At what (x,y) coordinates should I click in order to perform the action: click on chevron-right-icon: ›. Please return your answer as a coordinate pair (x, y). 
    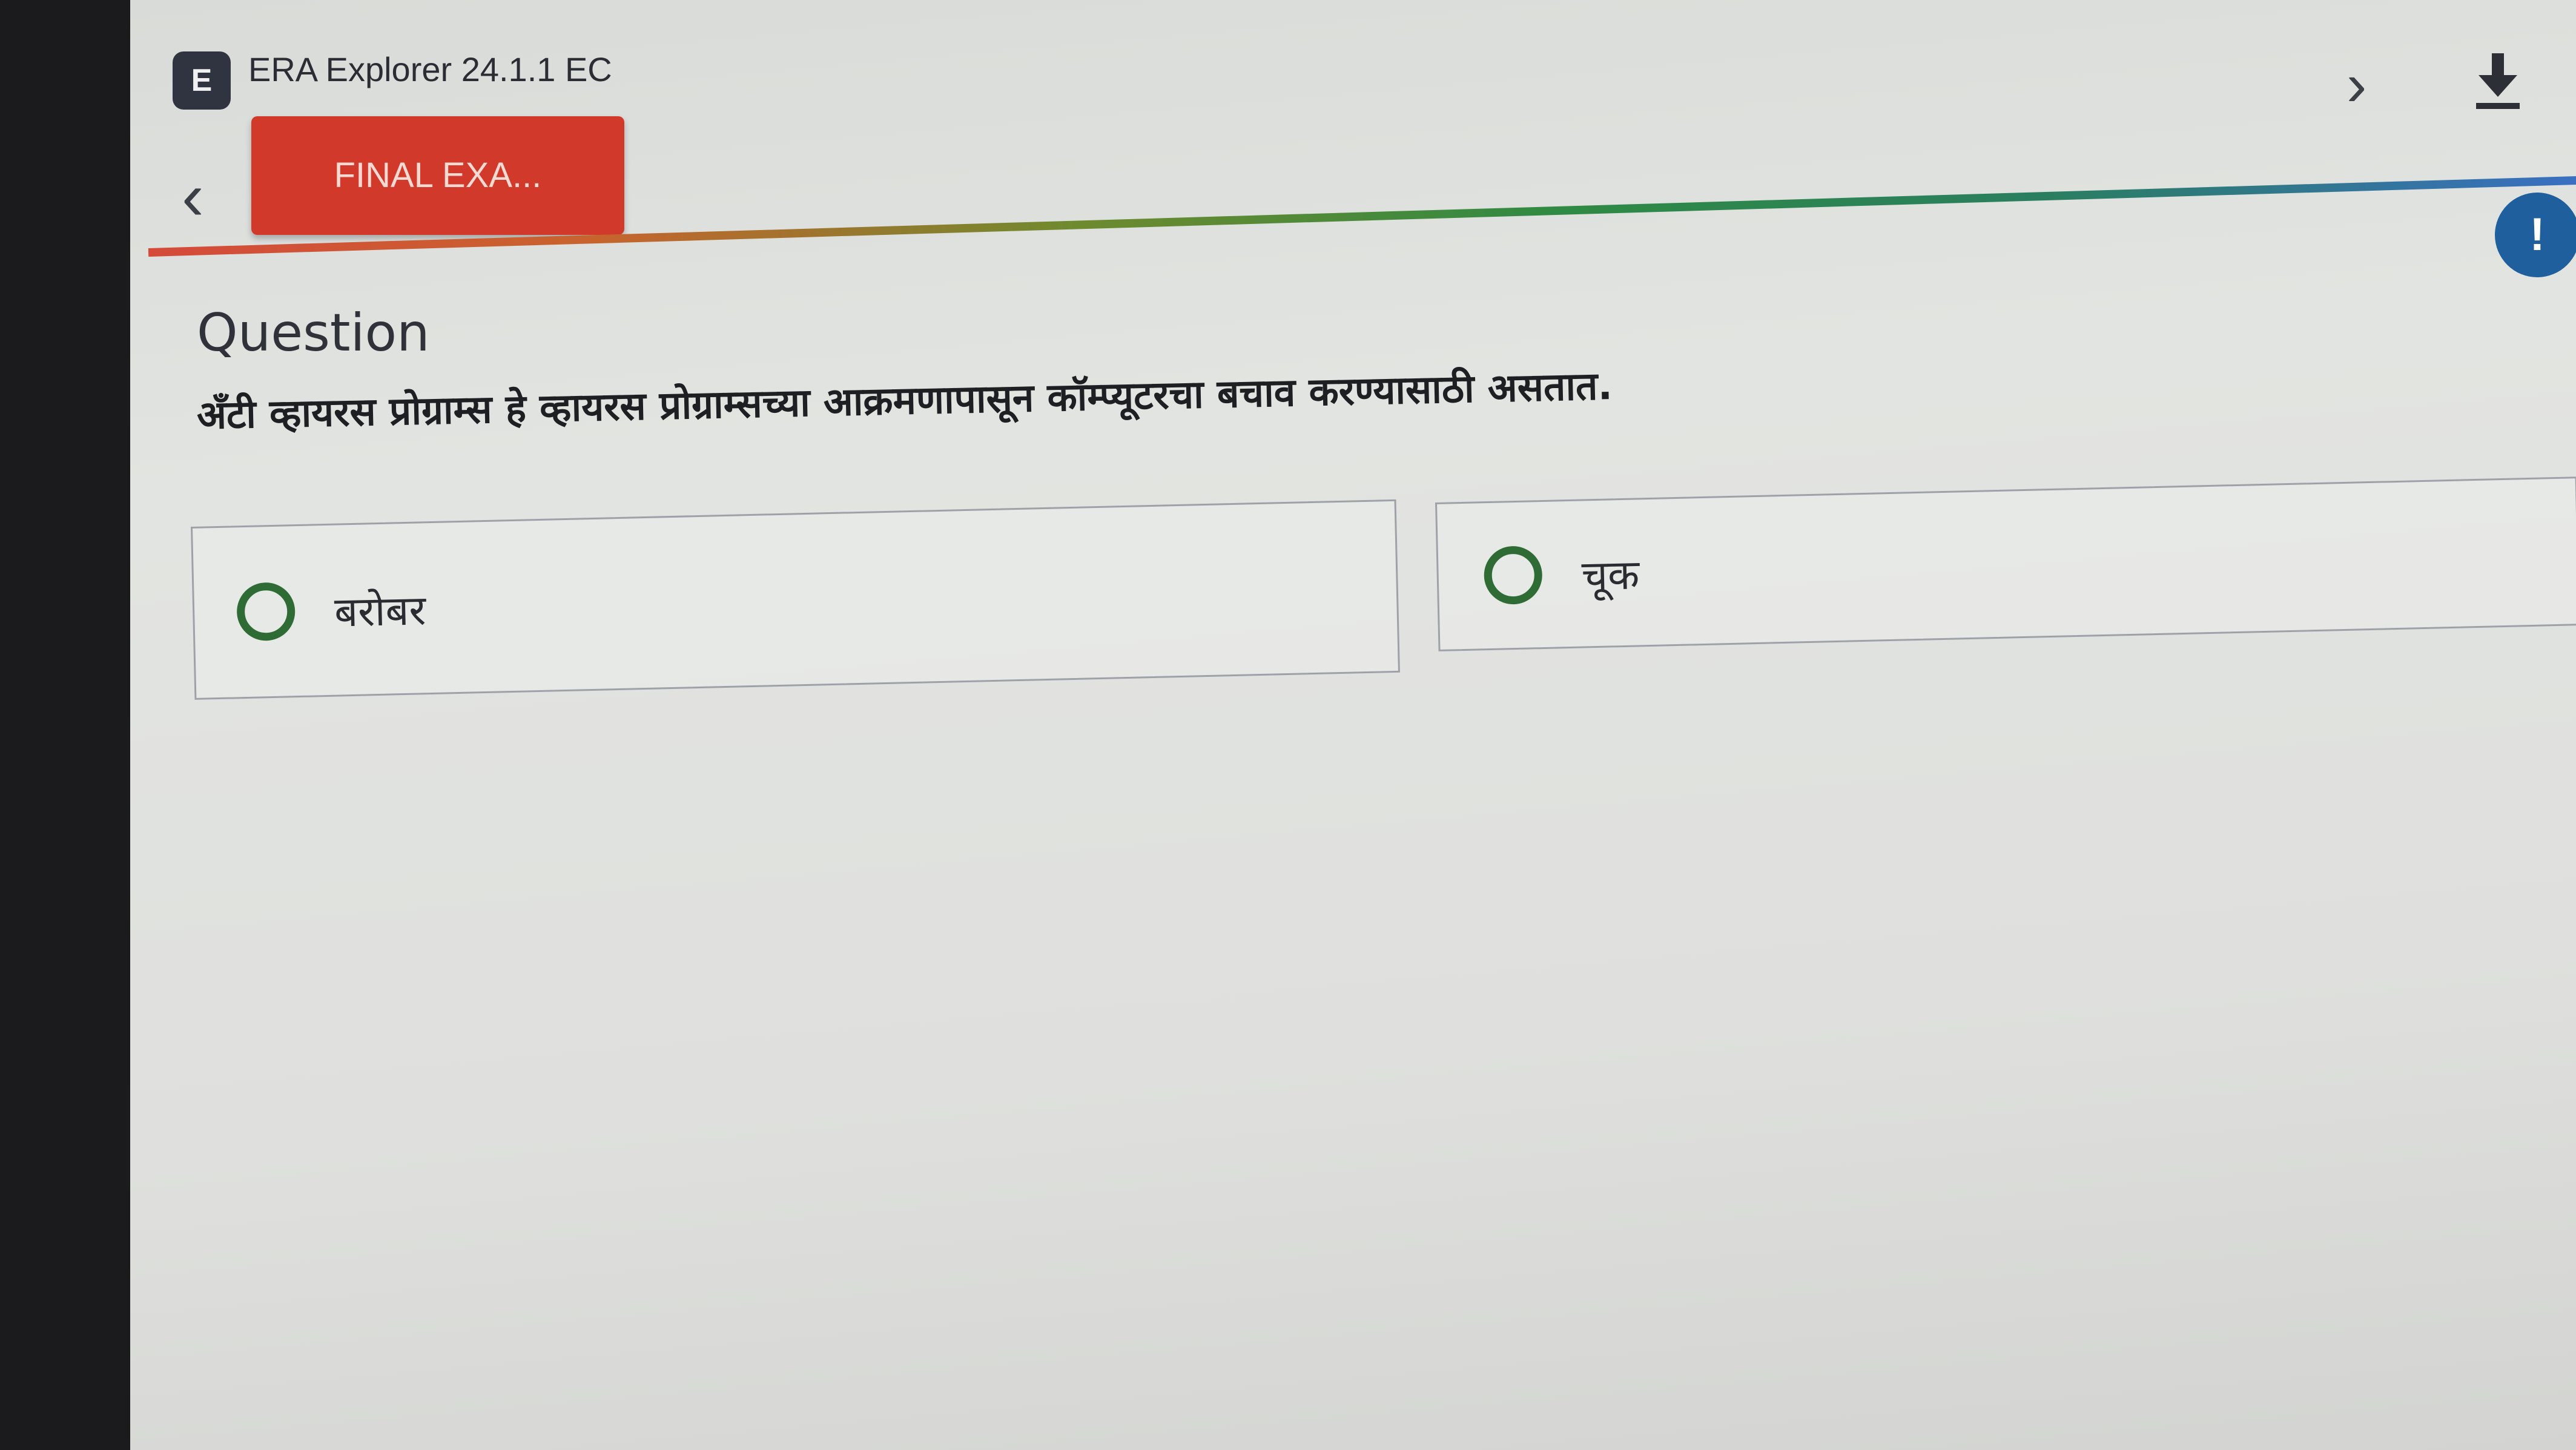
    Looking at the image, I should click on (2356, 85).